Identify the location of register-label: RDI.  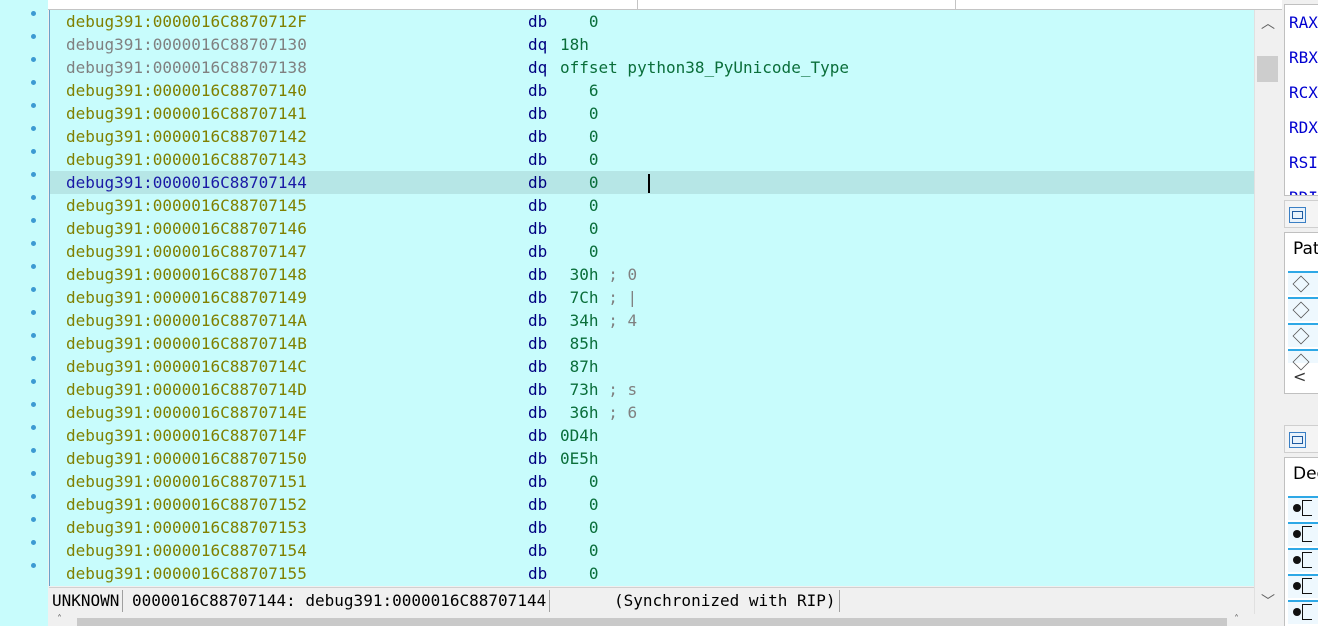
(1303, 191).